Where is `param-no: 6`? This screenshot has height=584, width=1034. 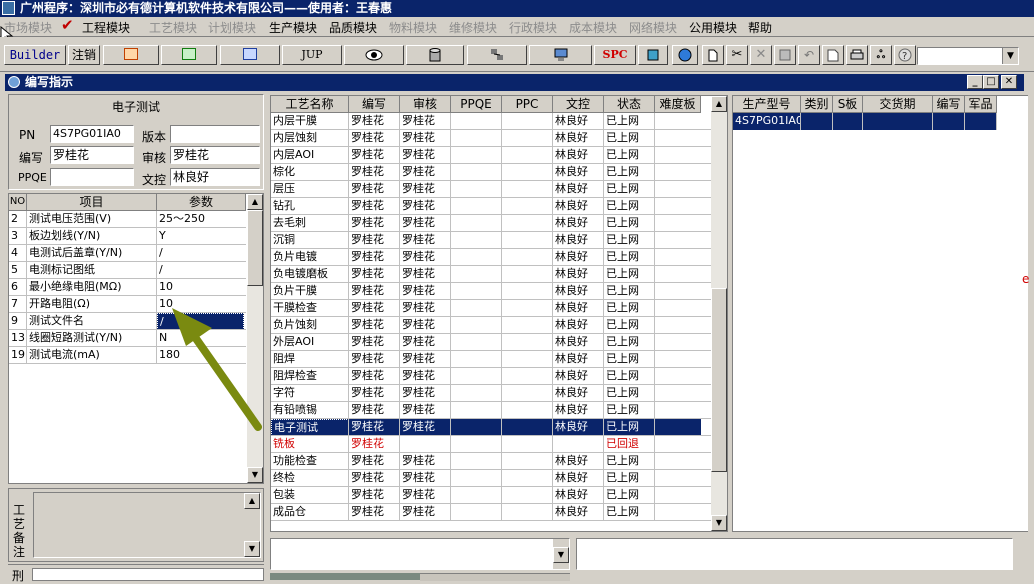
param-no: 6 is located at coordinates (18, 287).